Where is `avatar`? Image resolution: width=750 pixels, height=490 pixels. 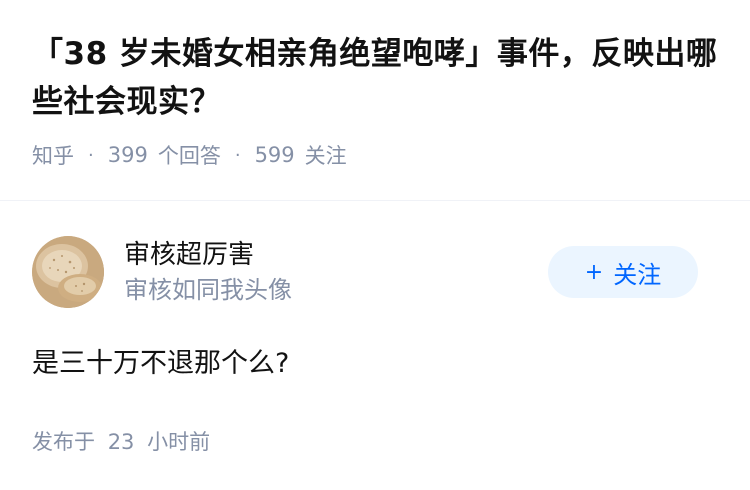
avatar is located at coordinates (68, 272).